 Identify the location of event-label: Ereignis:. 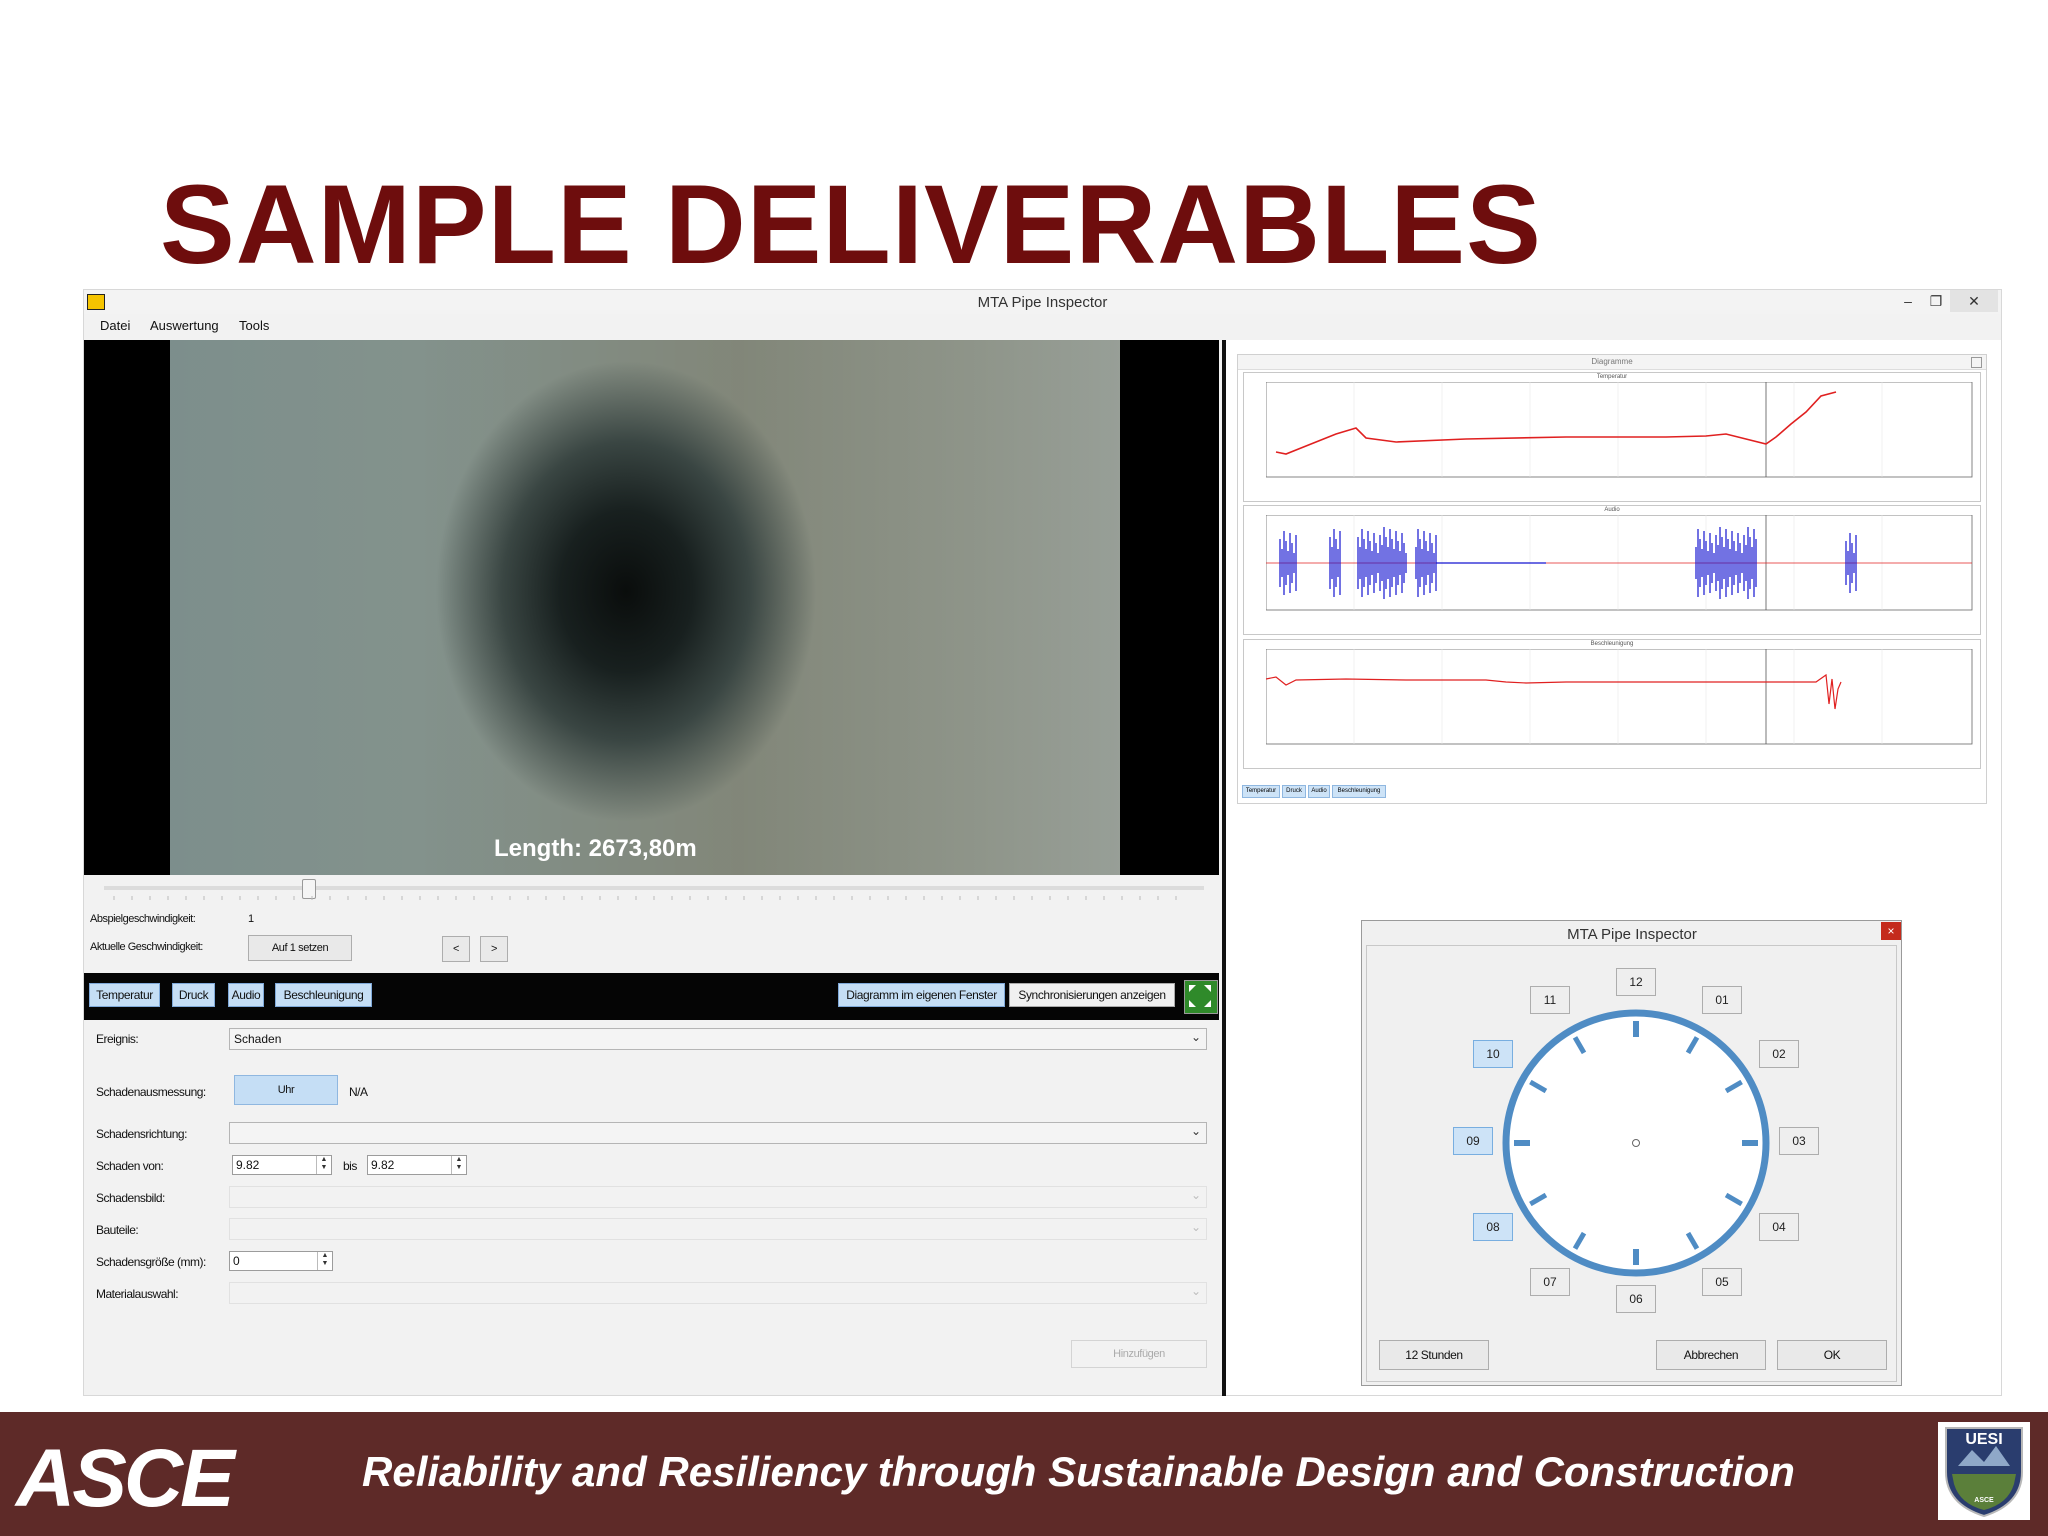
(117, 1039).